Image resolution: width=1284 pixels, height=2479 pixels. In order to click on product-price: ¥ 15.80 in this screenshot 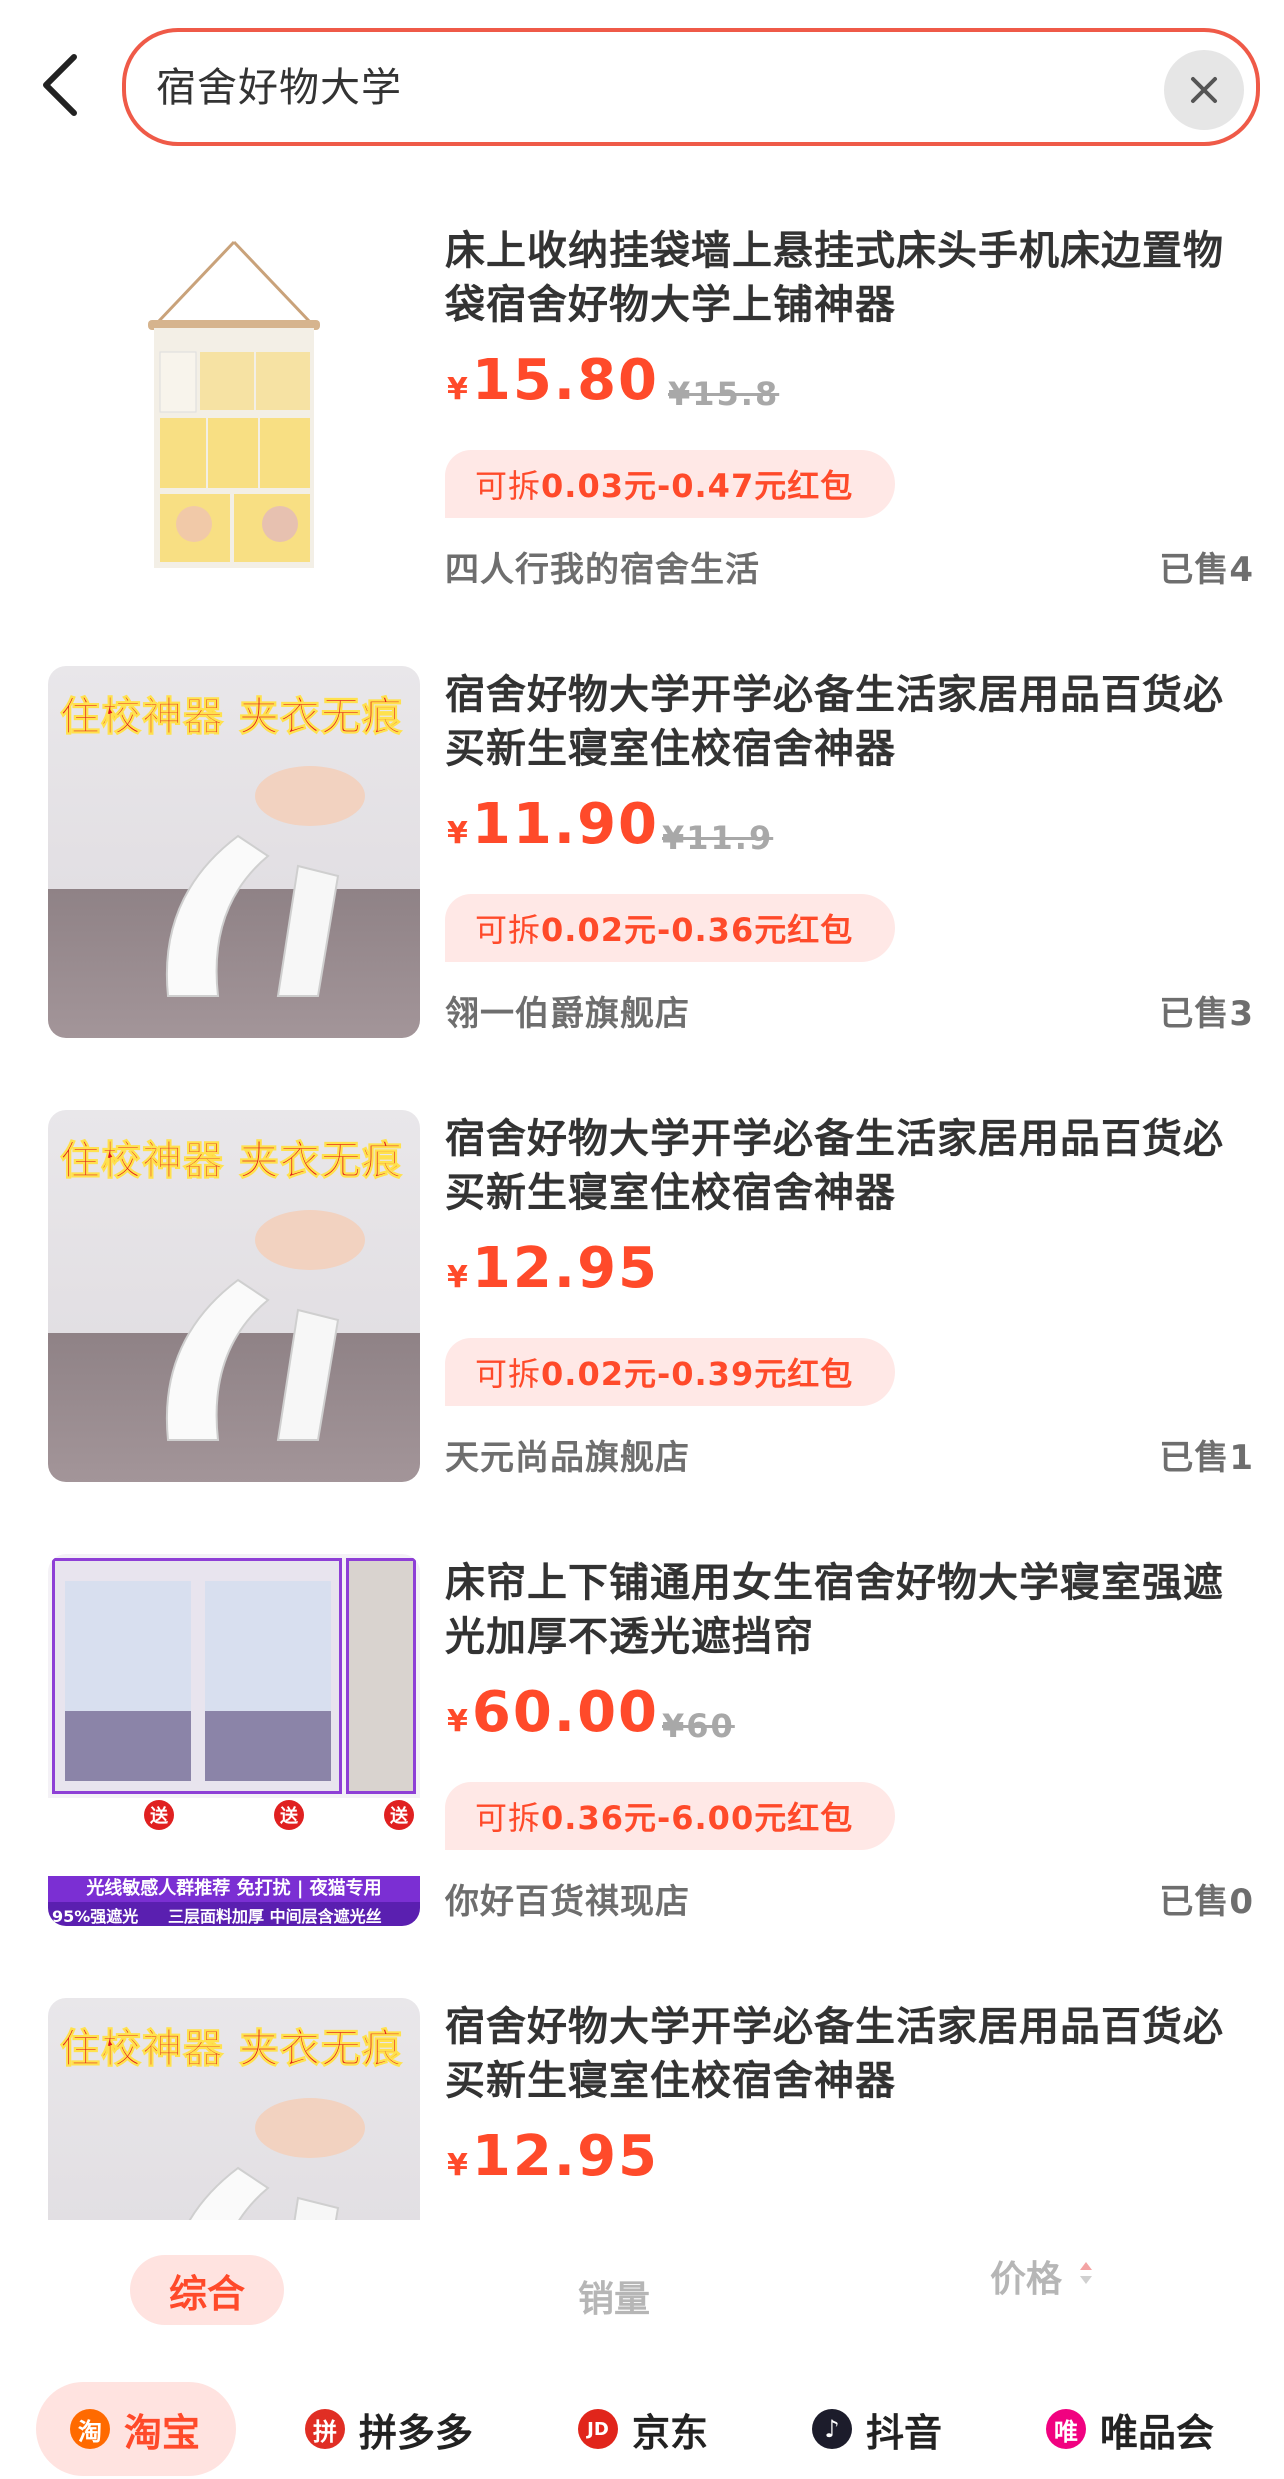, I will do `click(553, 380)`.